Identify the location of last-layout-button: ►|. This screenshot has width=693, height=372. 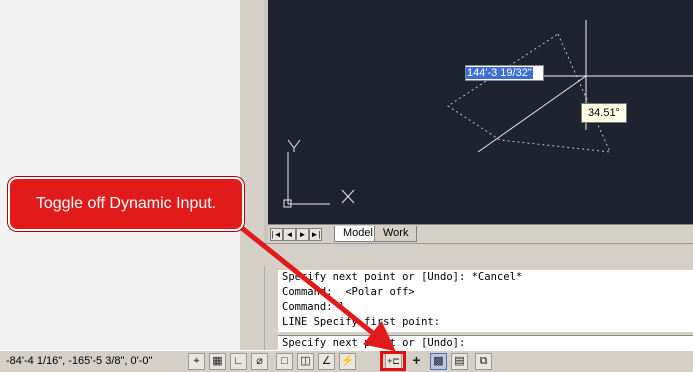
(315, 234).